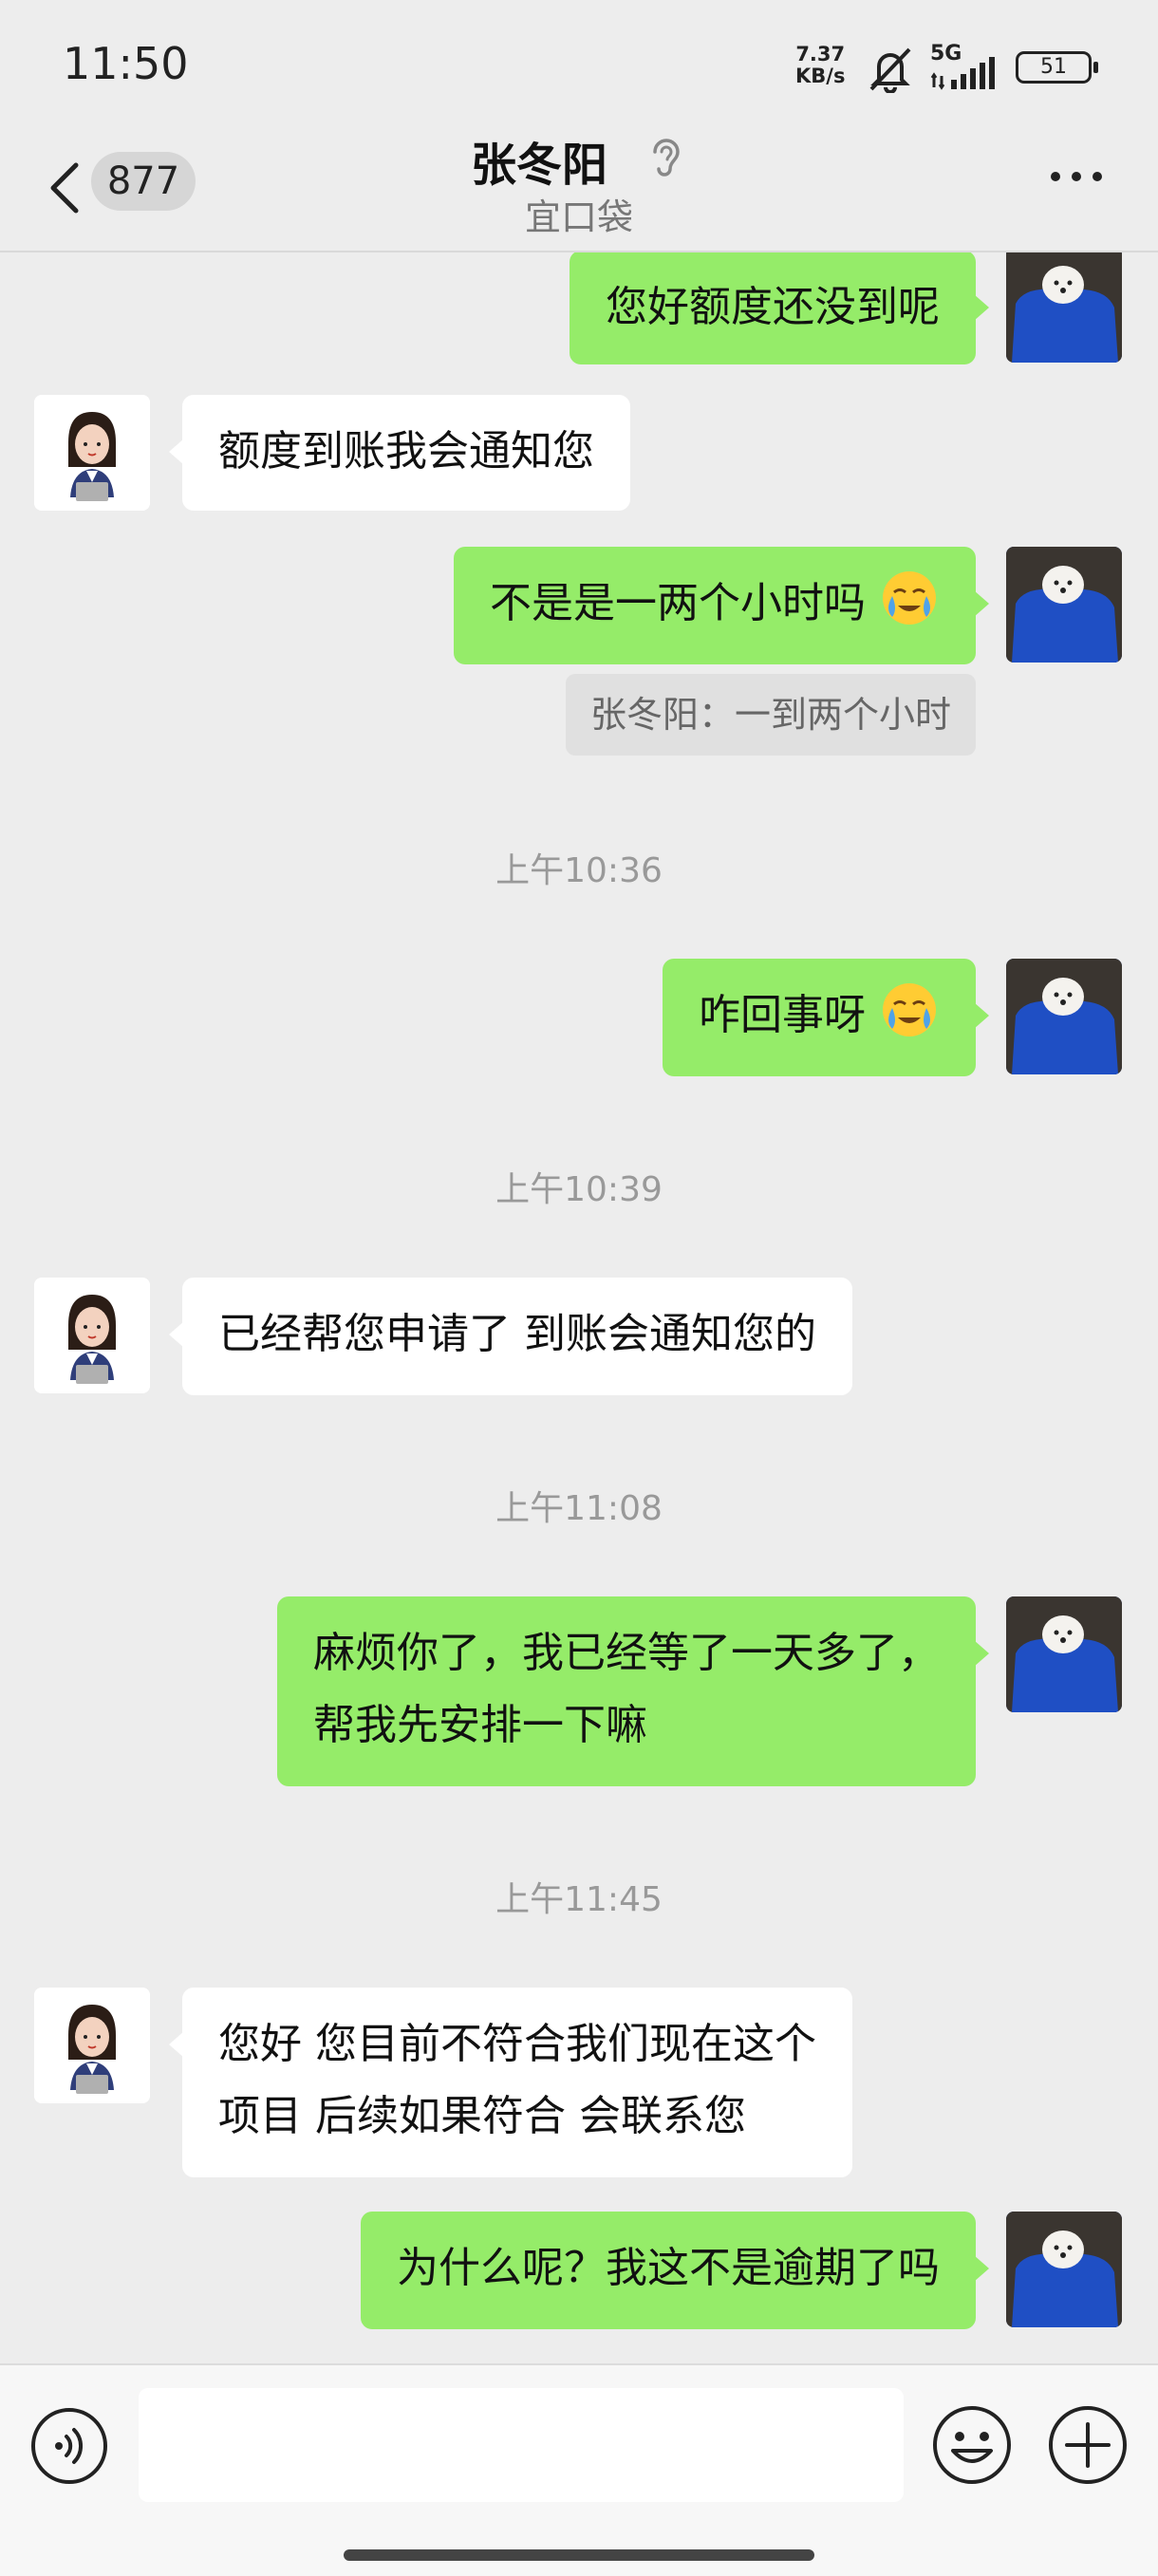 This screenshot has height=2576, width=1158. What do you see at coordinates (782, 1015) in the screenshot?
I see `message-text: 咋回事呀` at bounding box center [782, 1015].